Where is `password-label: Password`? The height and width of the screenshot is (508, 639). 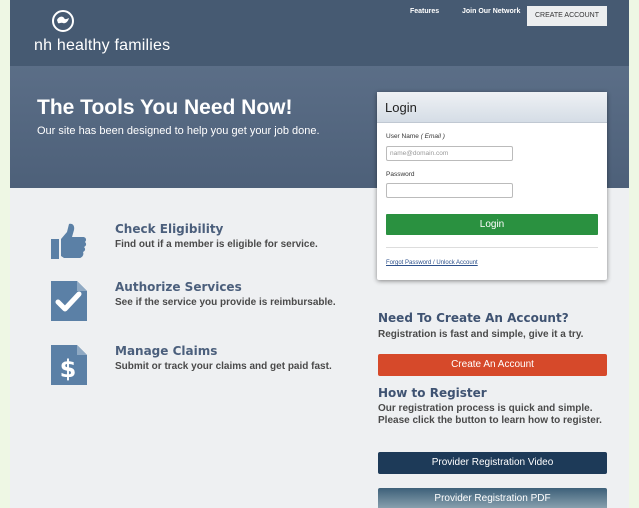
password-label: Password is located at coordinates (400, 174).